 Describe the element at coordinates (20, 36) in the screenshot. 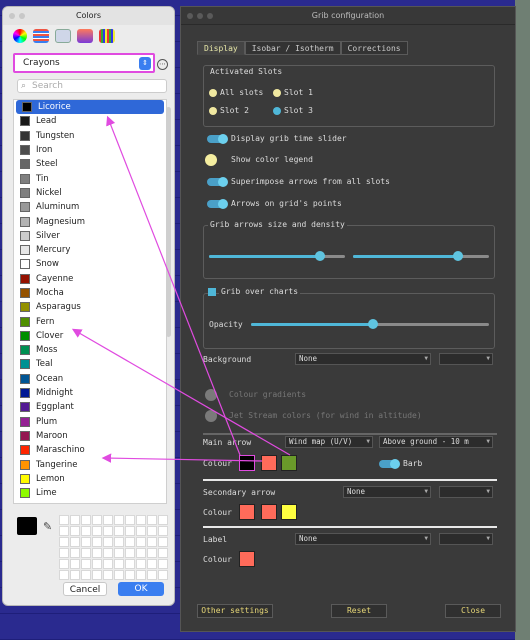

I see `color-wheel-icon` at that location.